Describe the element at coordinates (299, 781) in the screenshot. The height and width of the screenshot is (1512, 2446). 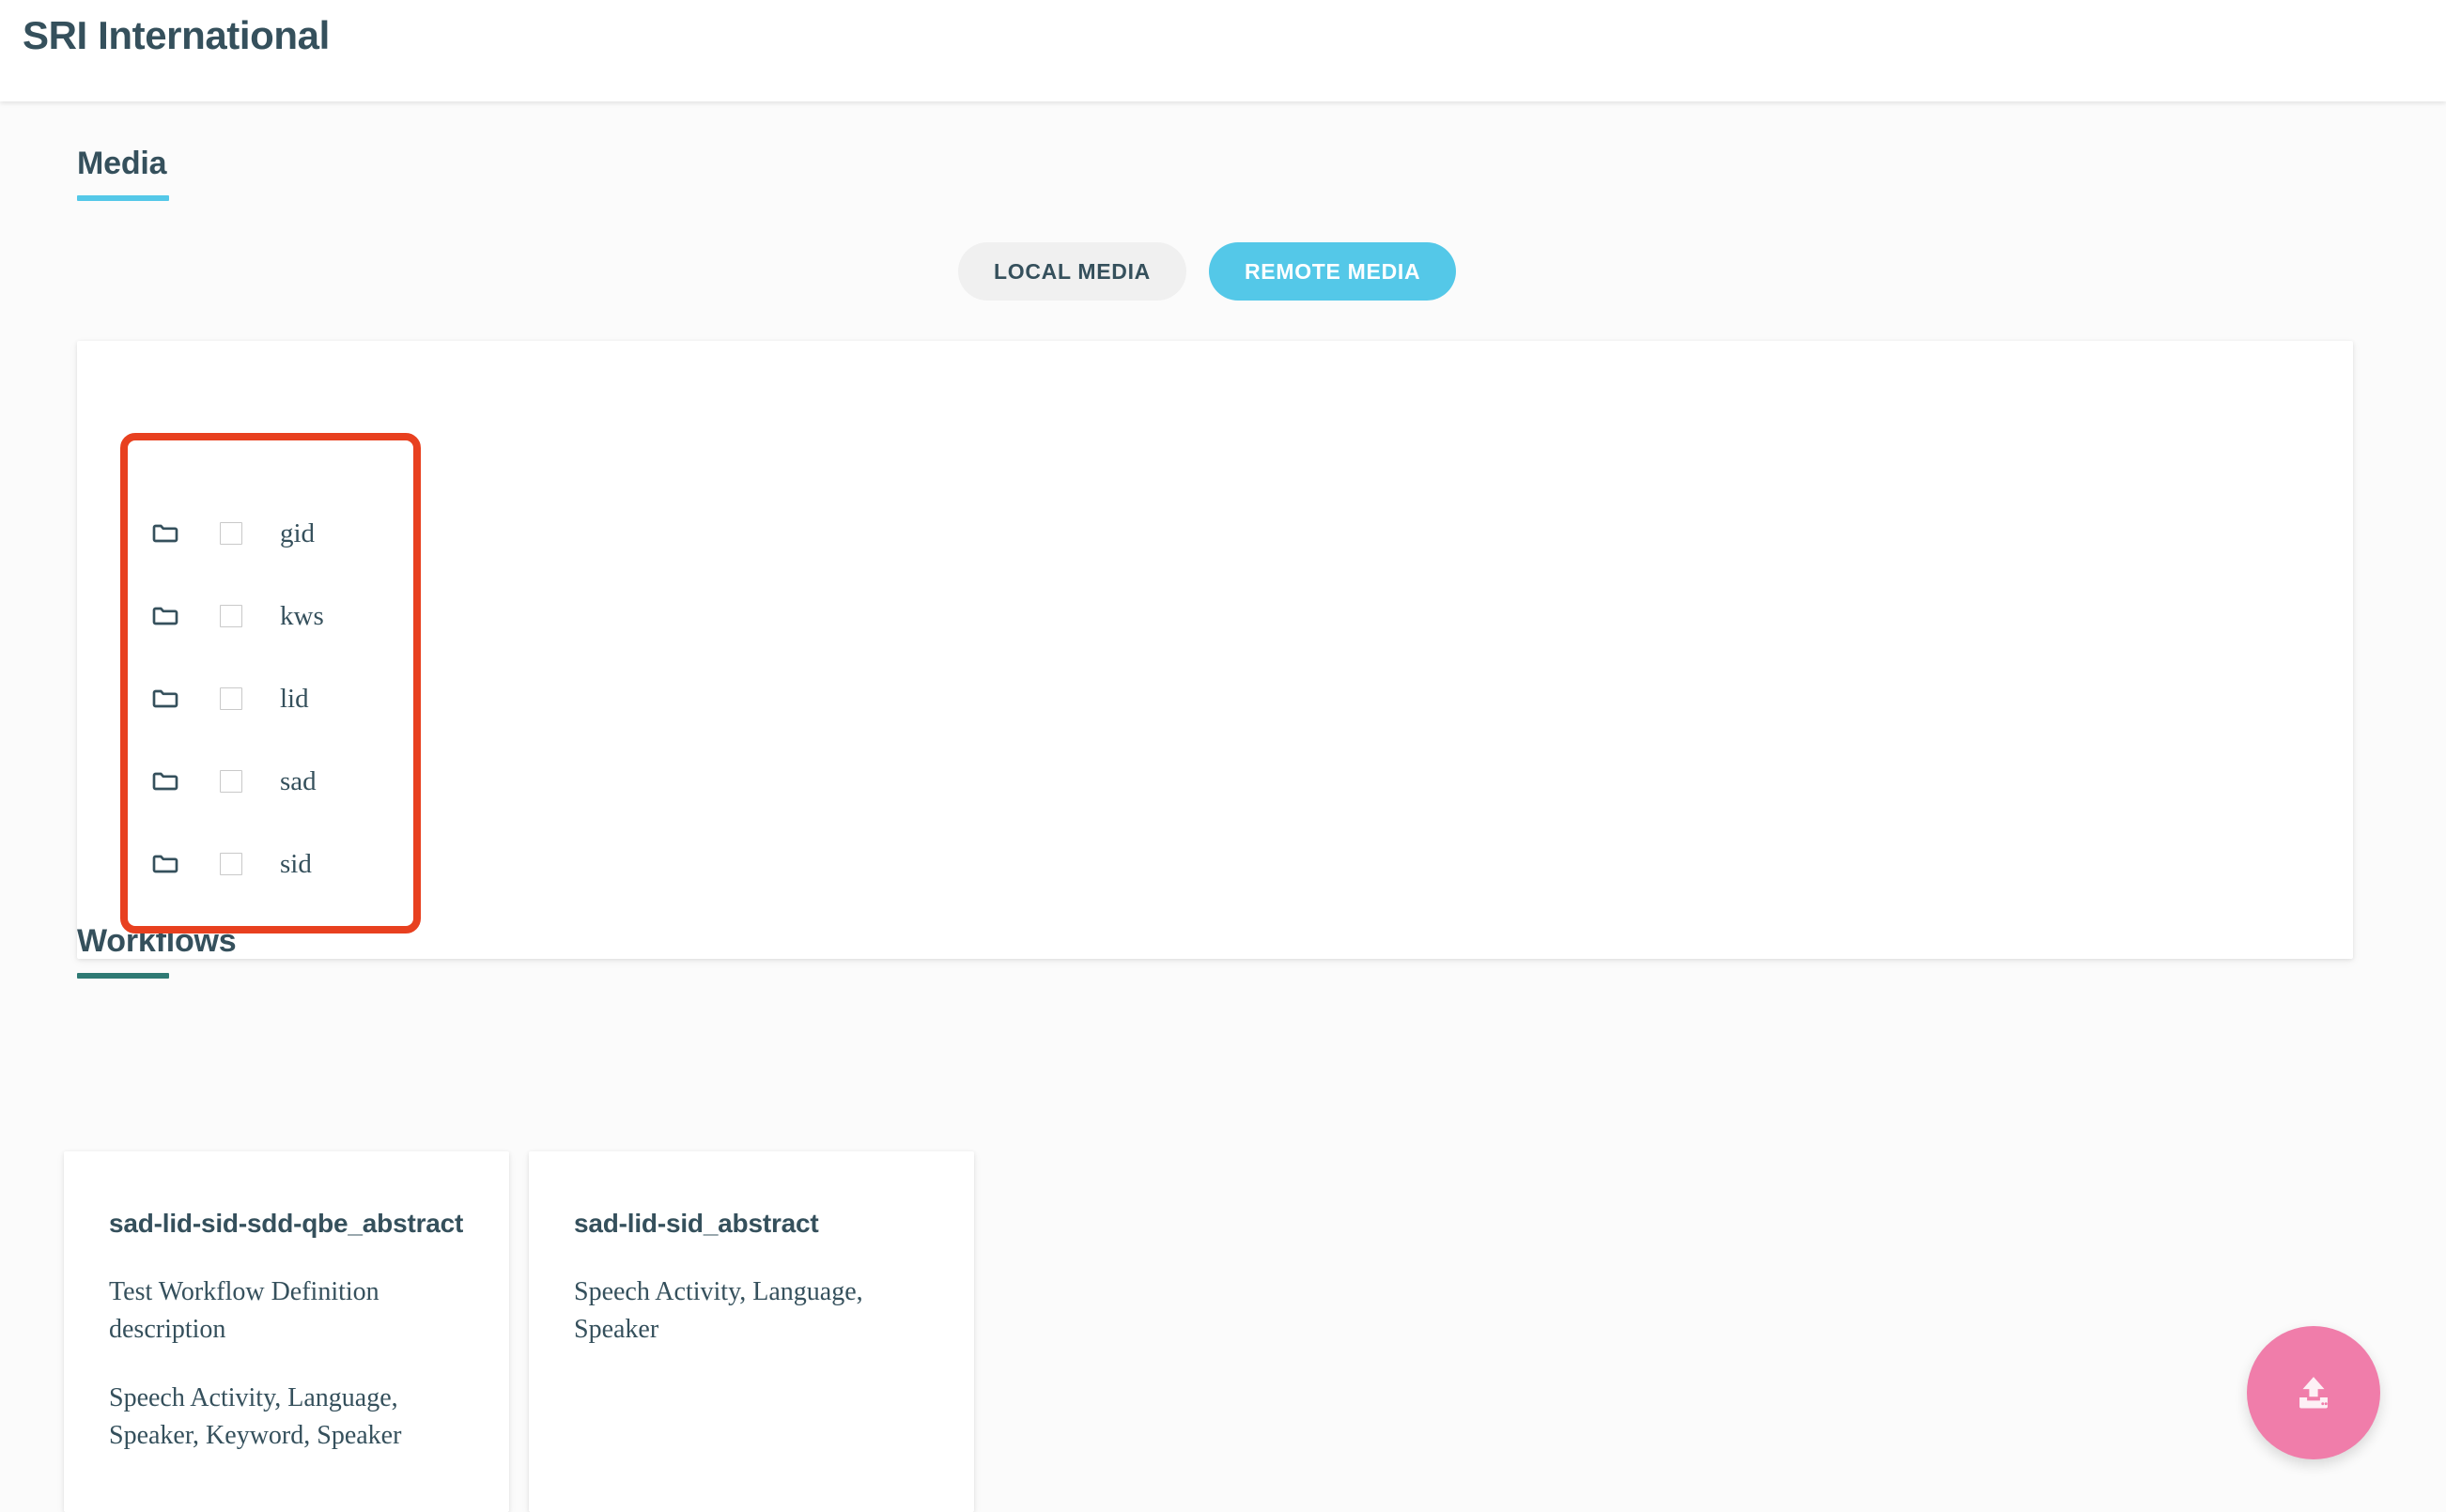
I see `folder-label: sad` at that location.